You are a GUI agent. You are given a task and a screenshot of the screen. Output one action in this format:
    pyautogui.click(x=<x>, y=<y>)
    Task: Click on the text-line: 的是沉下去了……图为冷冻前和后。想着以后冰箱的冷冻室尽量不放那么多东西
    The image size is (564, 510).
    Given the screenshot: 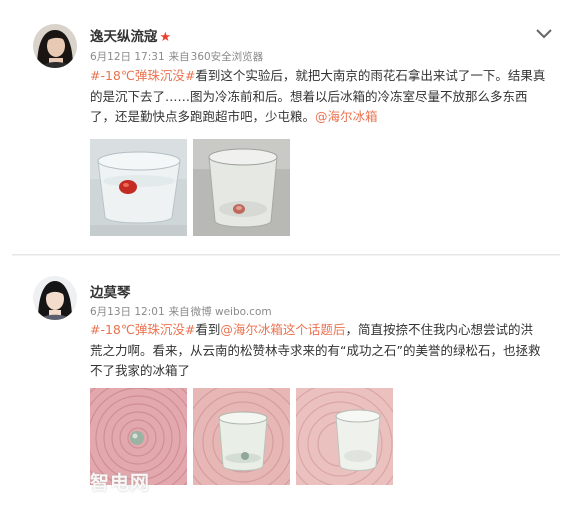 What is the action you would take?
    pyautogui.click(x=317, y=97)
    